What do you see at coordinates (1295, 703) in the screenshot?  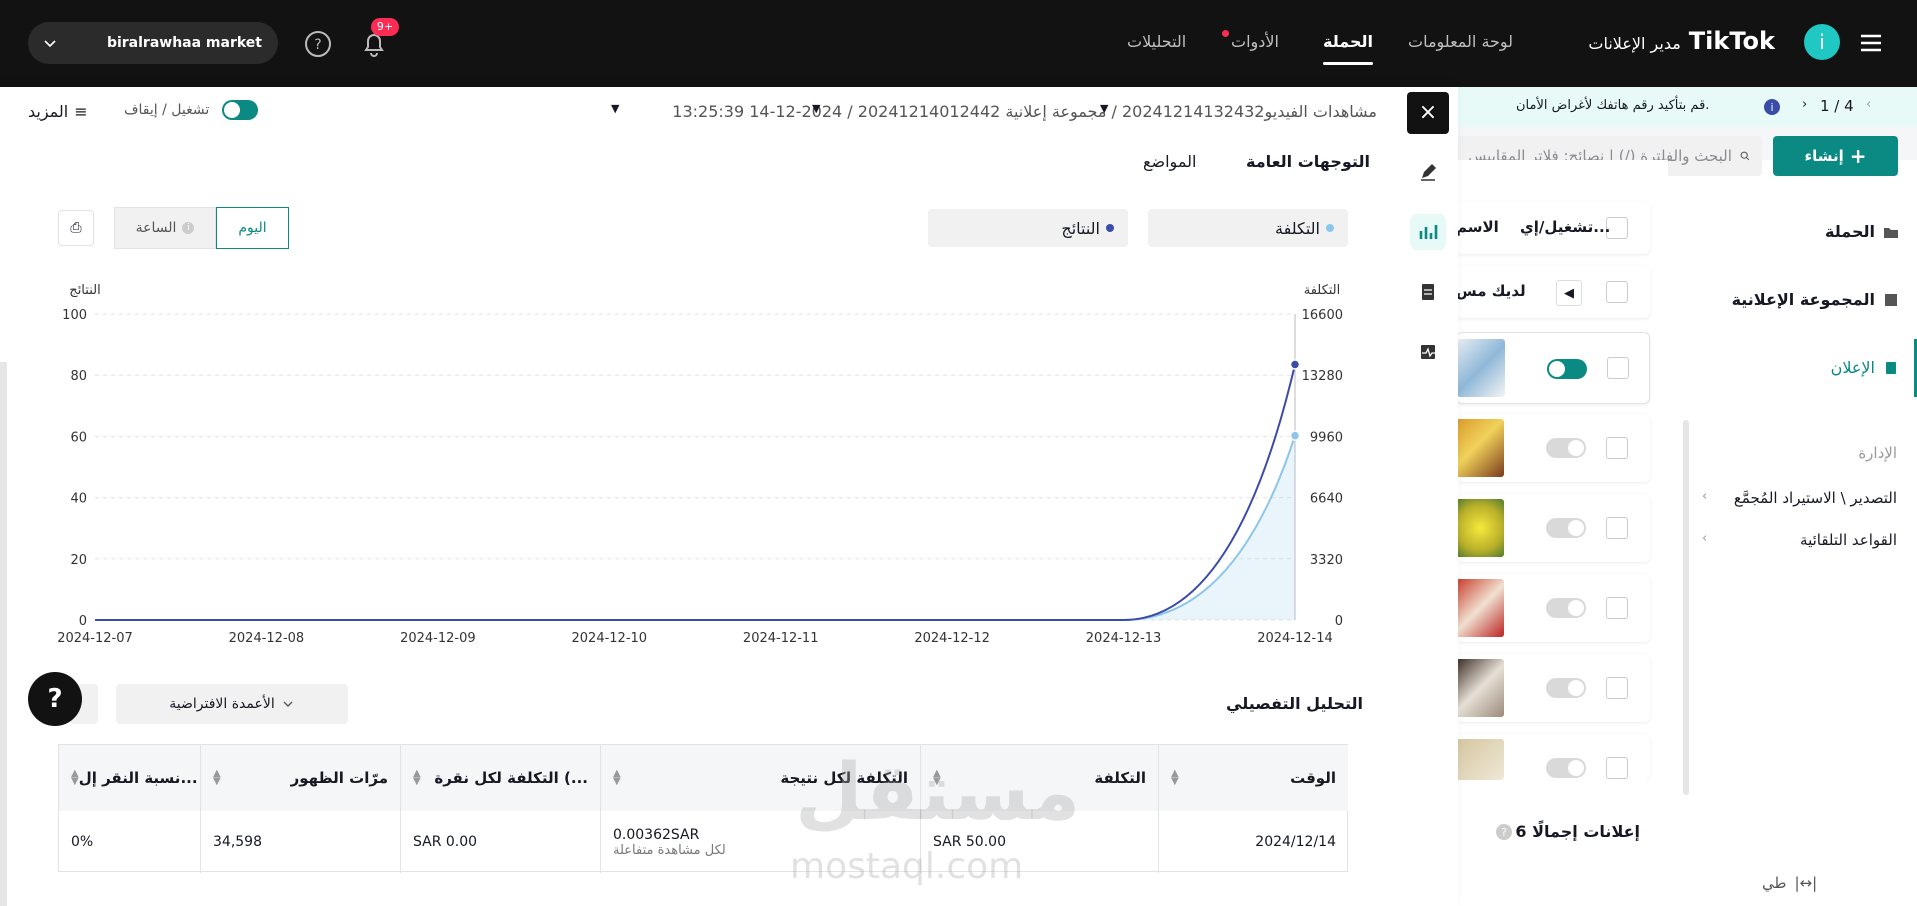 I see `detail-title: التحليل التفصيلي` at bounding box center [1295, 703].